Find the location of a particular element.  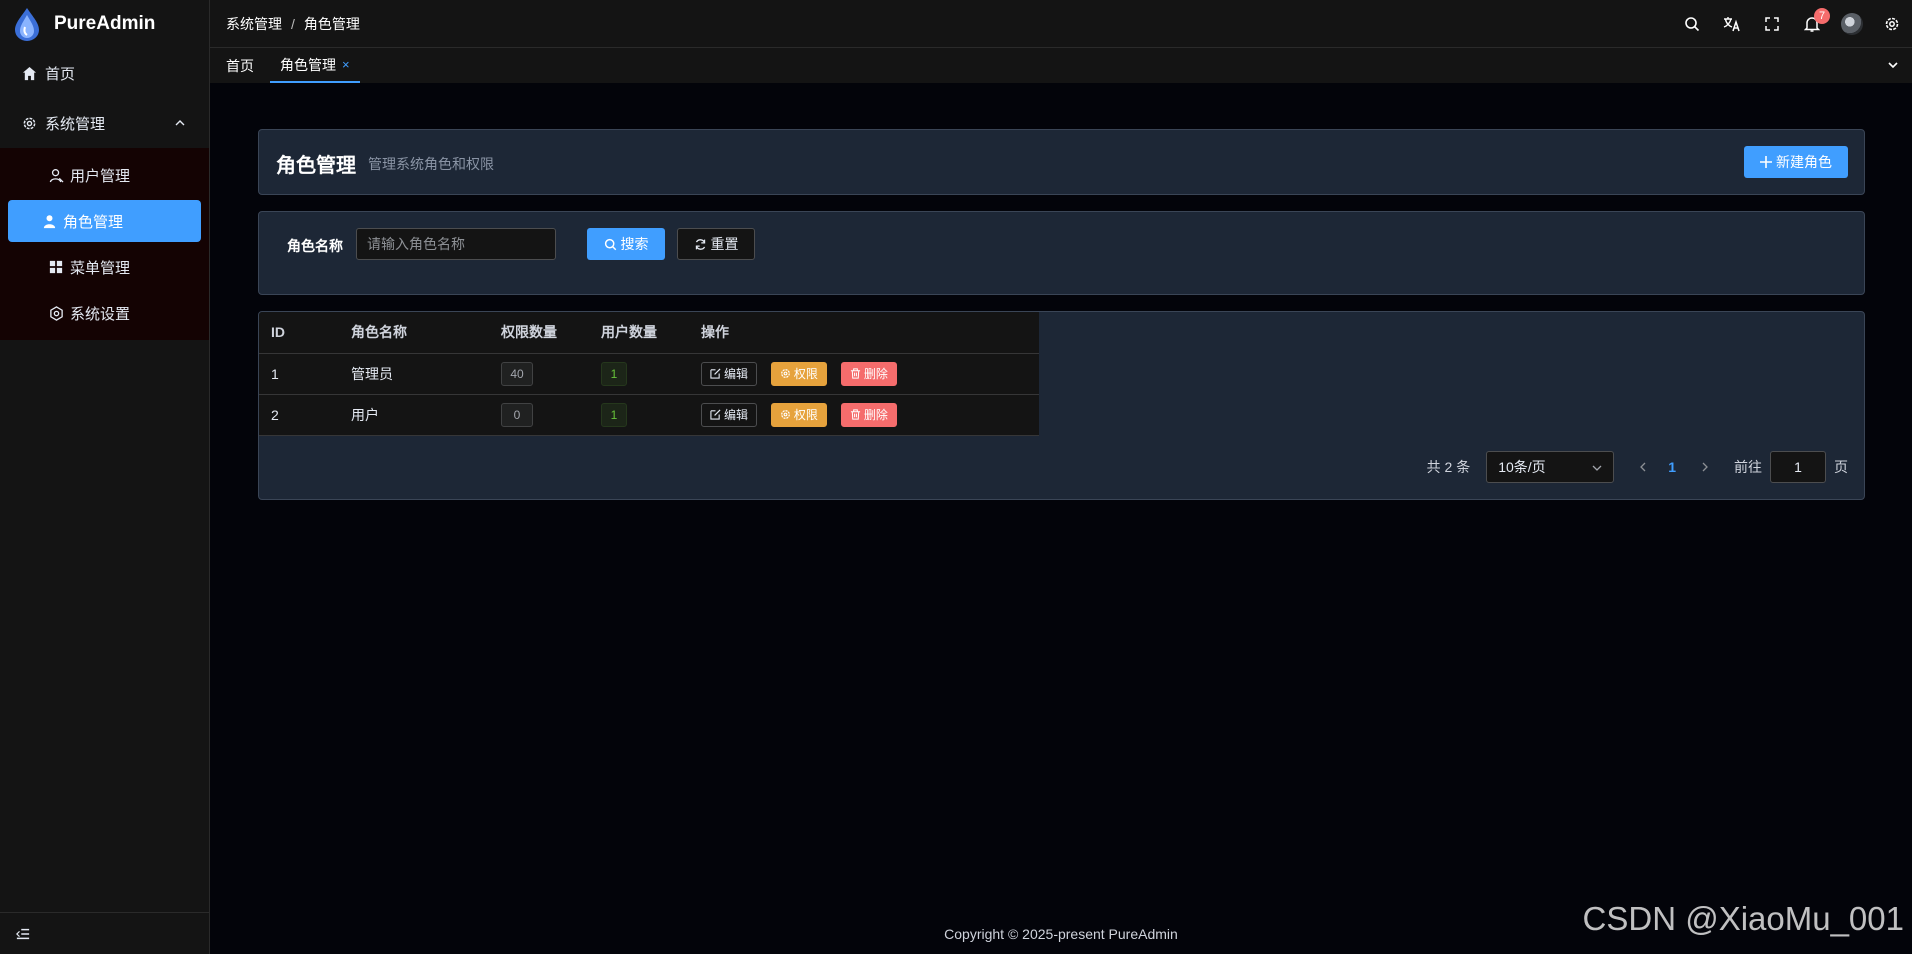

table-row: 1 管理员 40 1 编辑 权限 删除 is located at coordinates (649, 374).